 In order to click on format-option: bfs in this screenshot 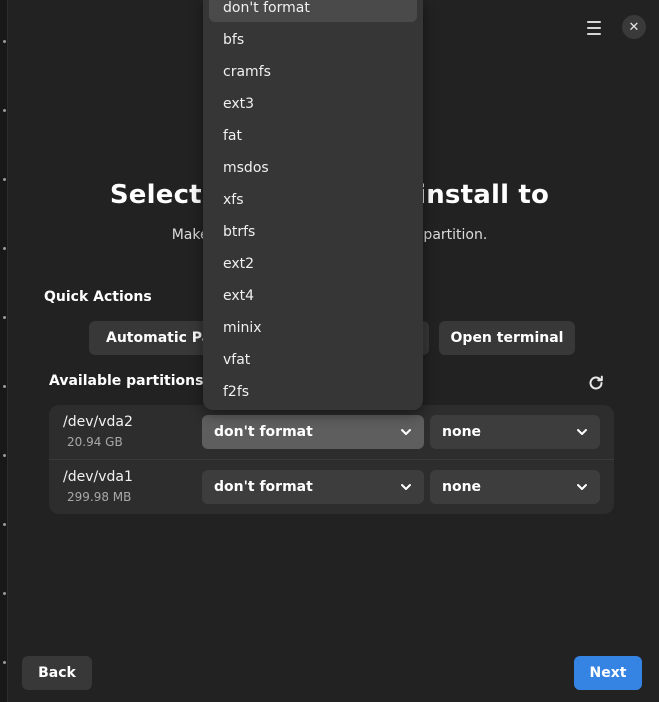, I will do `click(313, 40)`.